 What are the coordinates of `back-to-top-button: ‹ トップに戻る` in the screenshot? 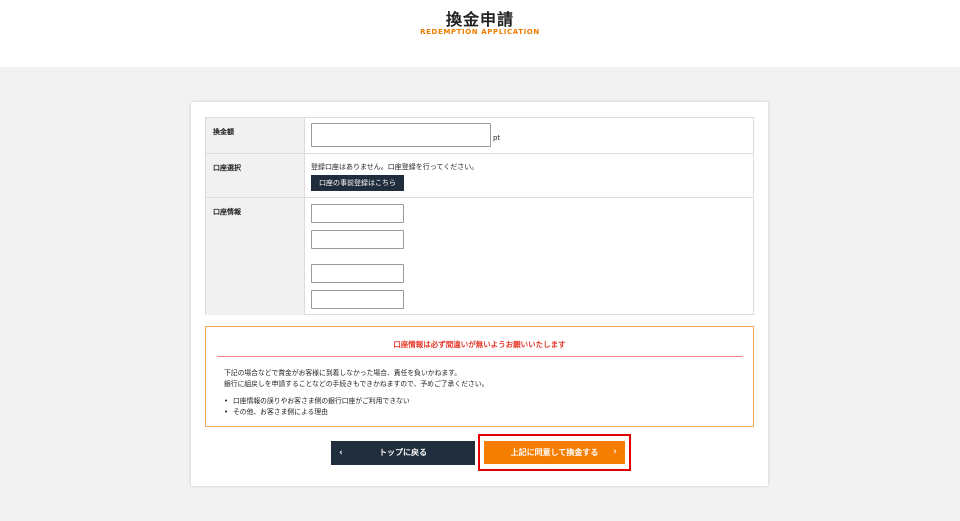 It's located at (403, 453).